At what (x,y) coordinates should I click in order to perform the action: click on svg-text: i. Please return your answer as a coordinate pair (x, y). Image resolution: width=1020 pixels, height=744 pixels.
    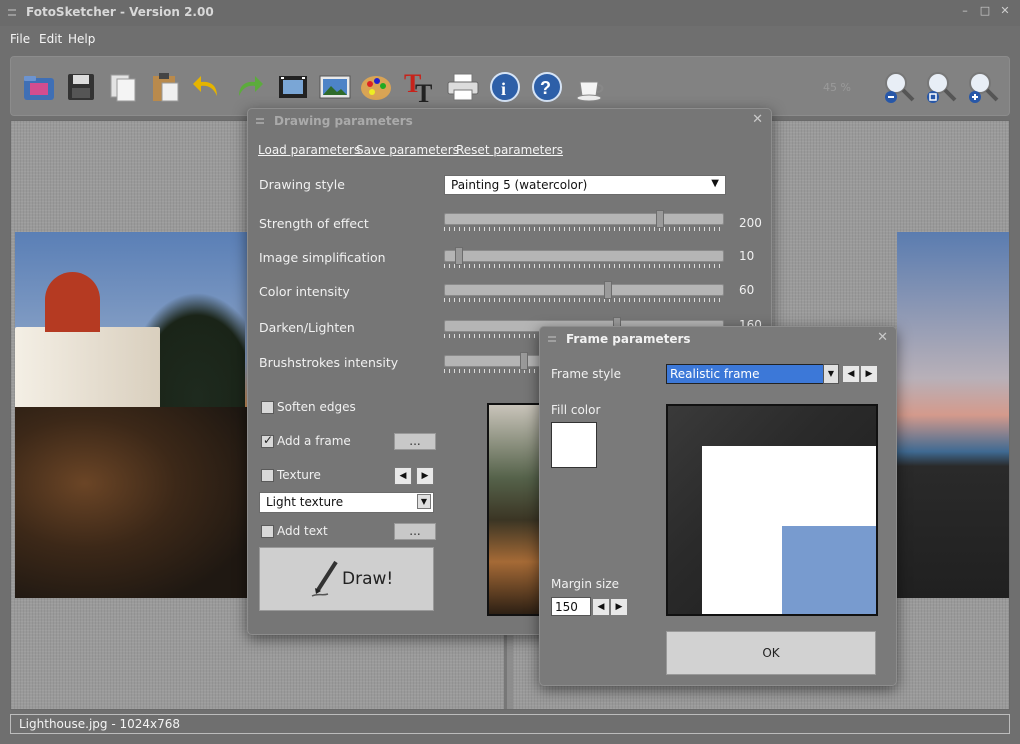
    Looking at the image, I should click on (503, 89).